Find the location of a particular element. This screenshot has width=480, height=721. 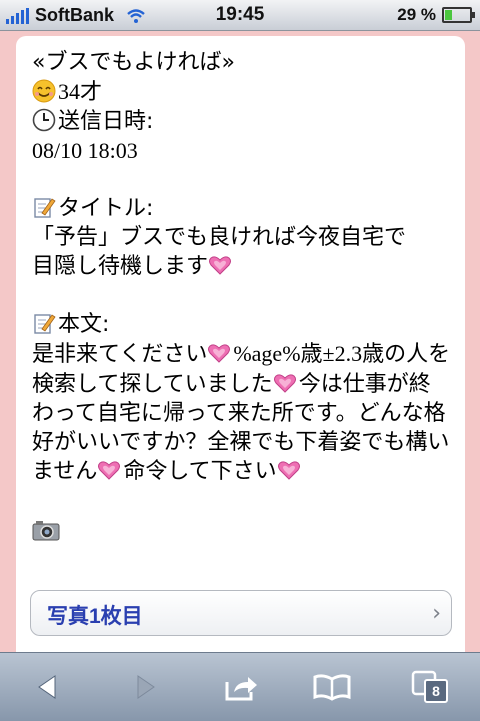

title-label: タイトル: is located at coordinates (106, 208).